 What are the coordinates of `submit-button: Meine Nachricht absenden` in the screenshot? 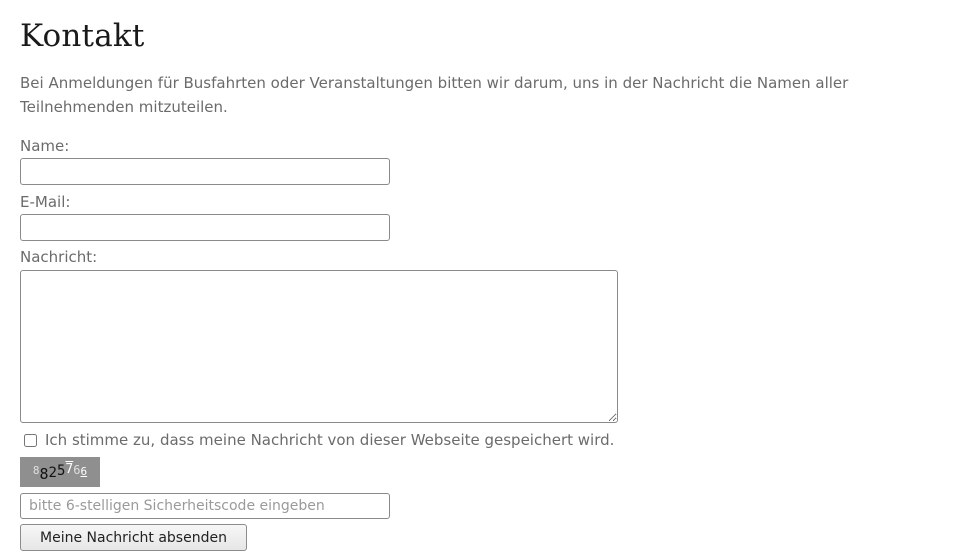 It's located at (133, 537).